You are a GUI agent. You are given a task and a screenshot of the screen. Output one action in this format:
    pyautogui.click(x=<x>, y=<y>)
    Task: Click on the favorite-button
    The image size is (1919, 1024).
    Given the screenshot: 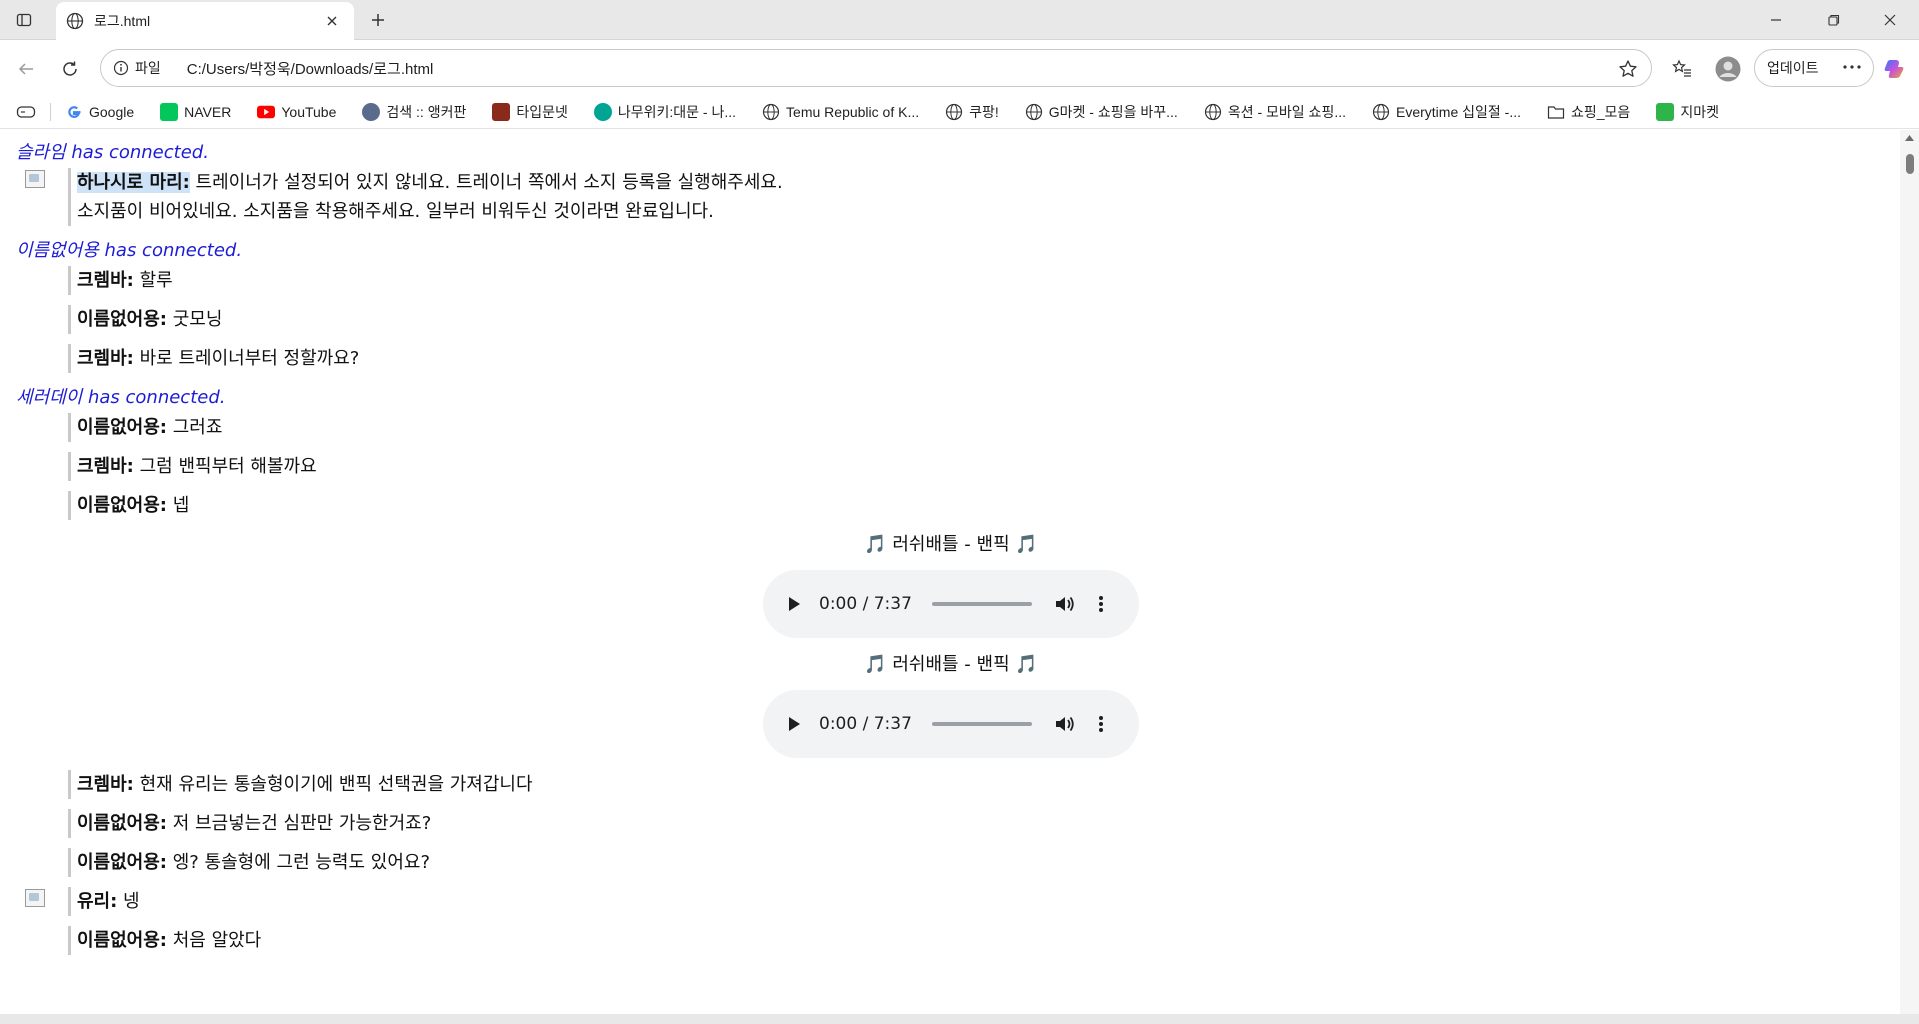 What is the action you would take?
    pyautogui.click(x=1628, y=69)
    